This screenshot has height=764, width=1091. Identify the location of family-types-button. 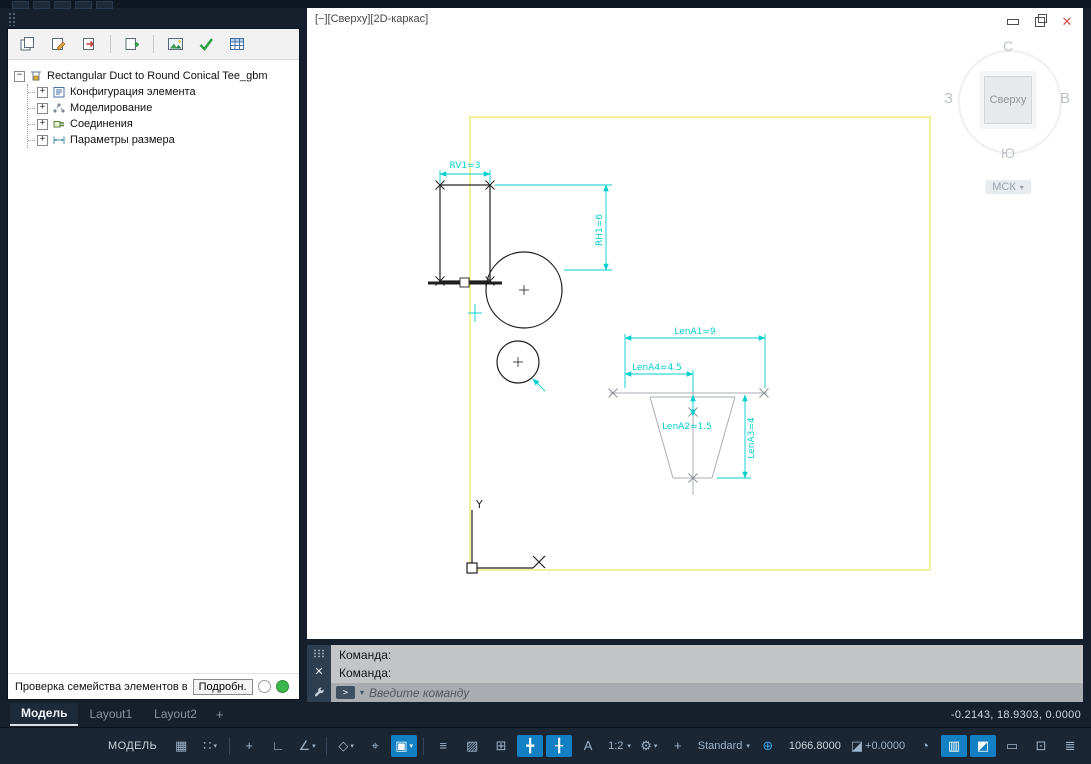
(27, 44).